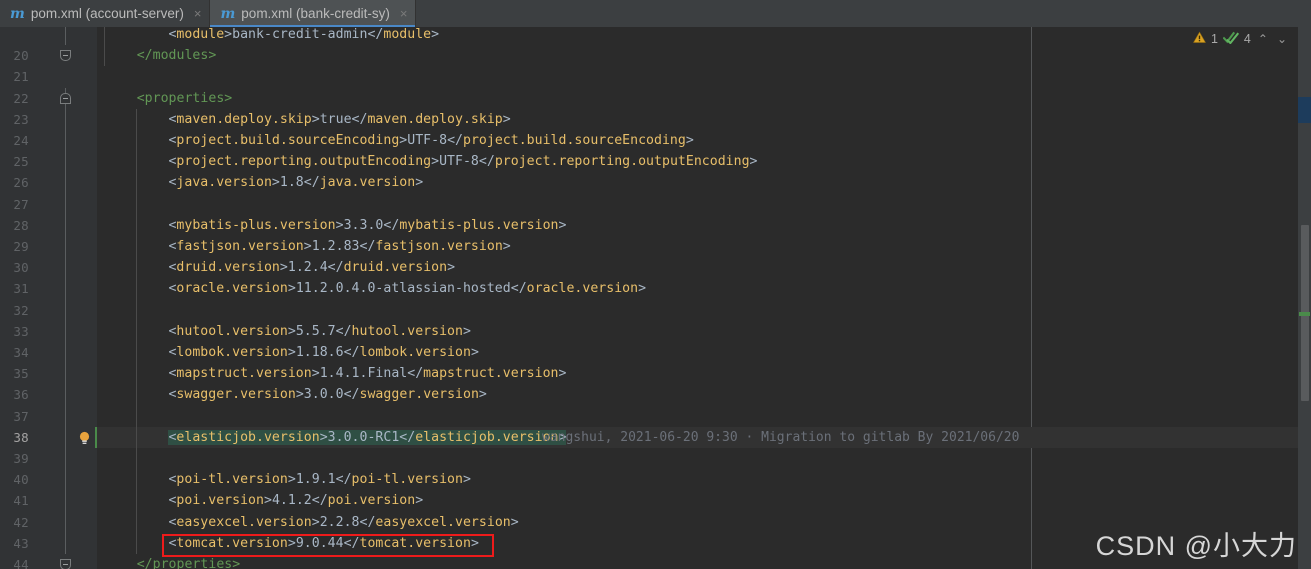 Image resolution: width=1311 pixels, height=569 pixels. Describe the element at coordinates (1247, 39) in the screenshot. I see `ok-count: 4` at that location.